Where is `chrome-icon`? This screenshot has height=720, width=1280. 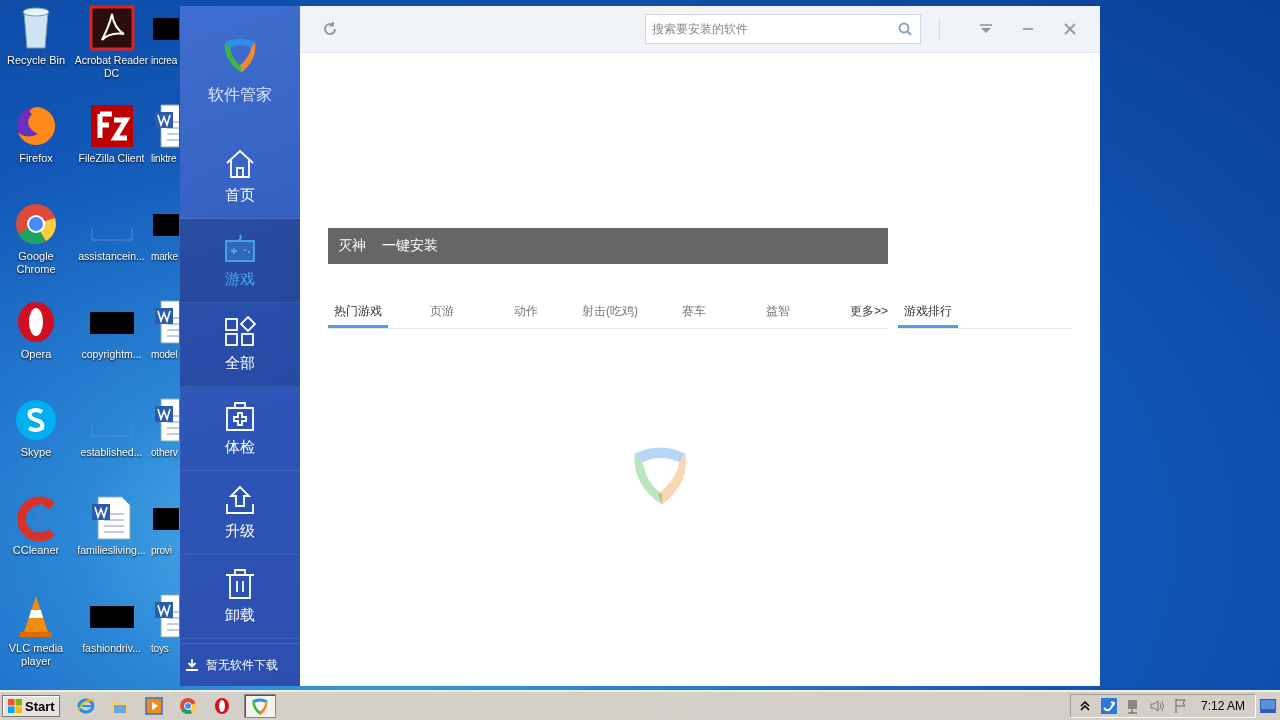 chrome-icon is located at coordinates (187, 706).